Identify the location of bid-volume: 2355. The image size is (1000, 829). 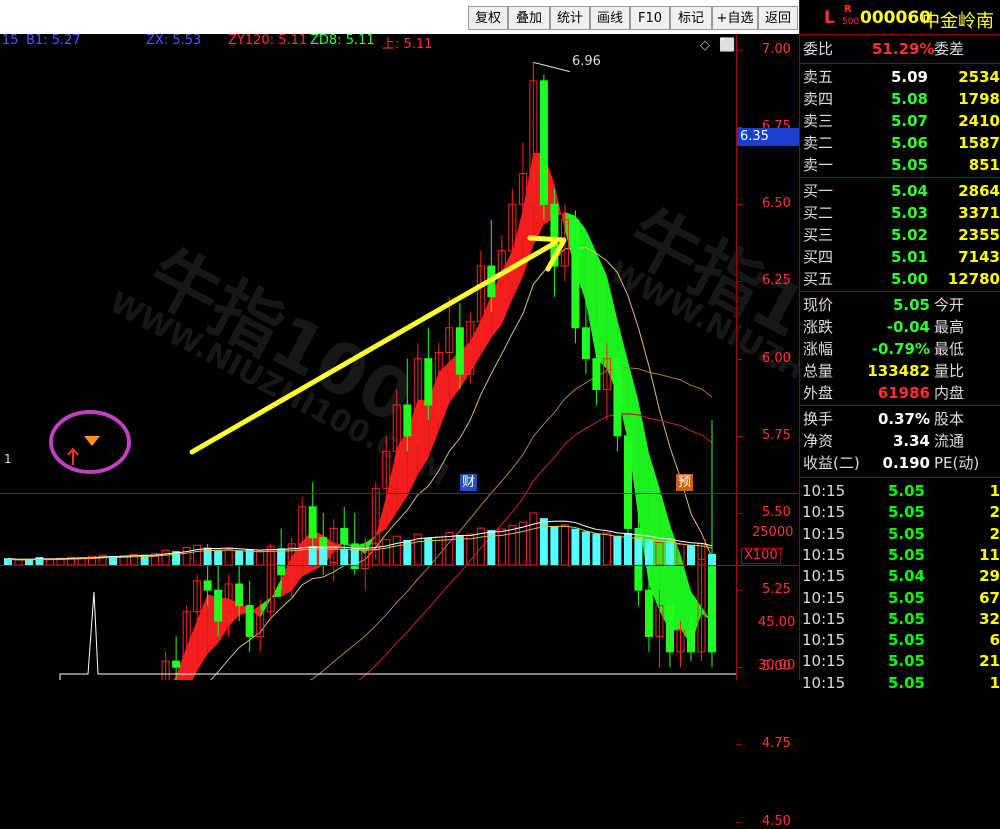
(979, 235).